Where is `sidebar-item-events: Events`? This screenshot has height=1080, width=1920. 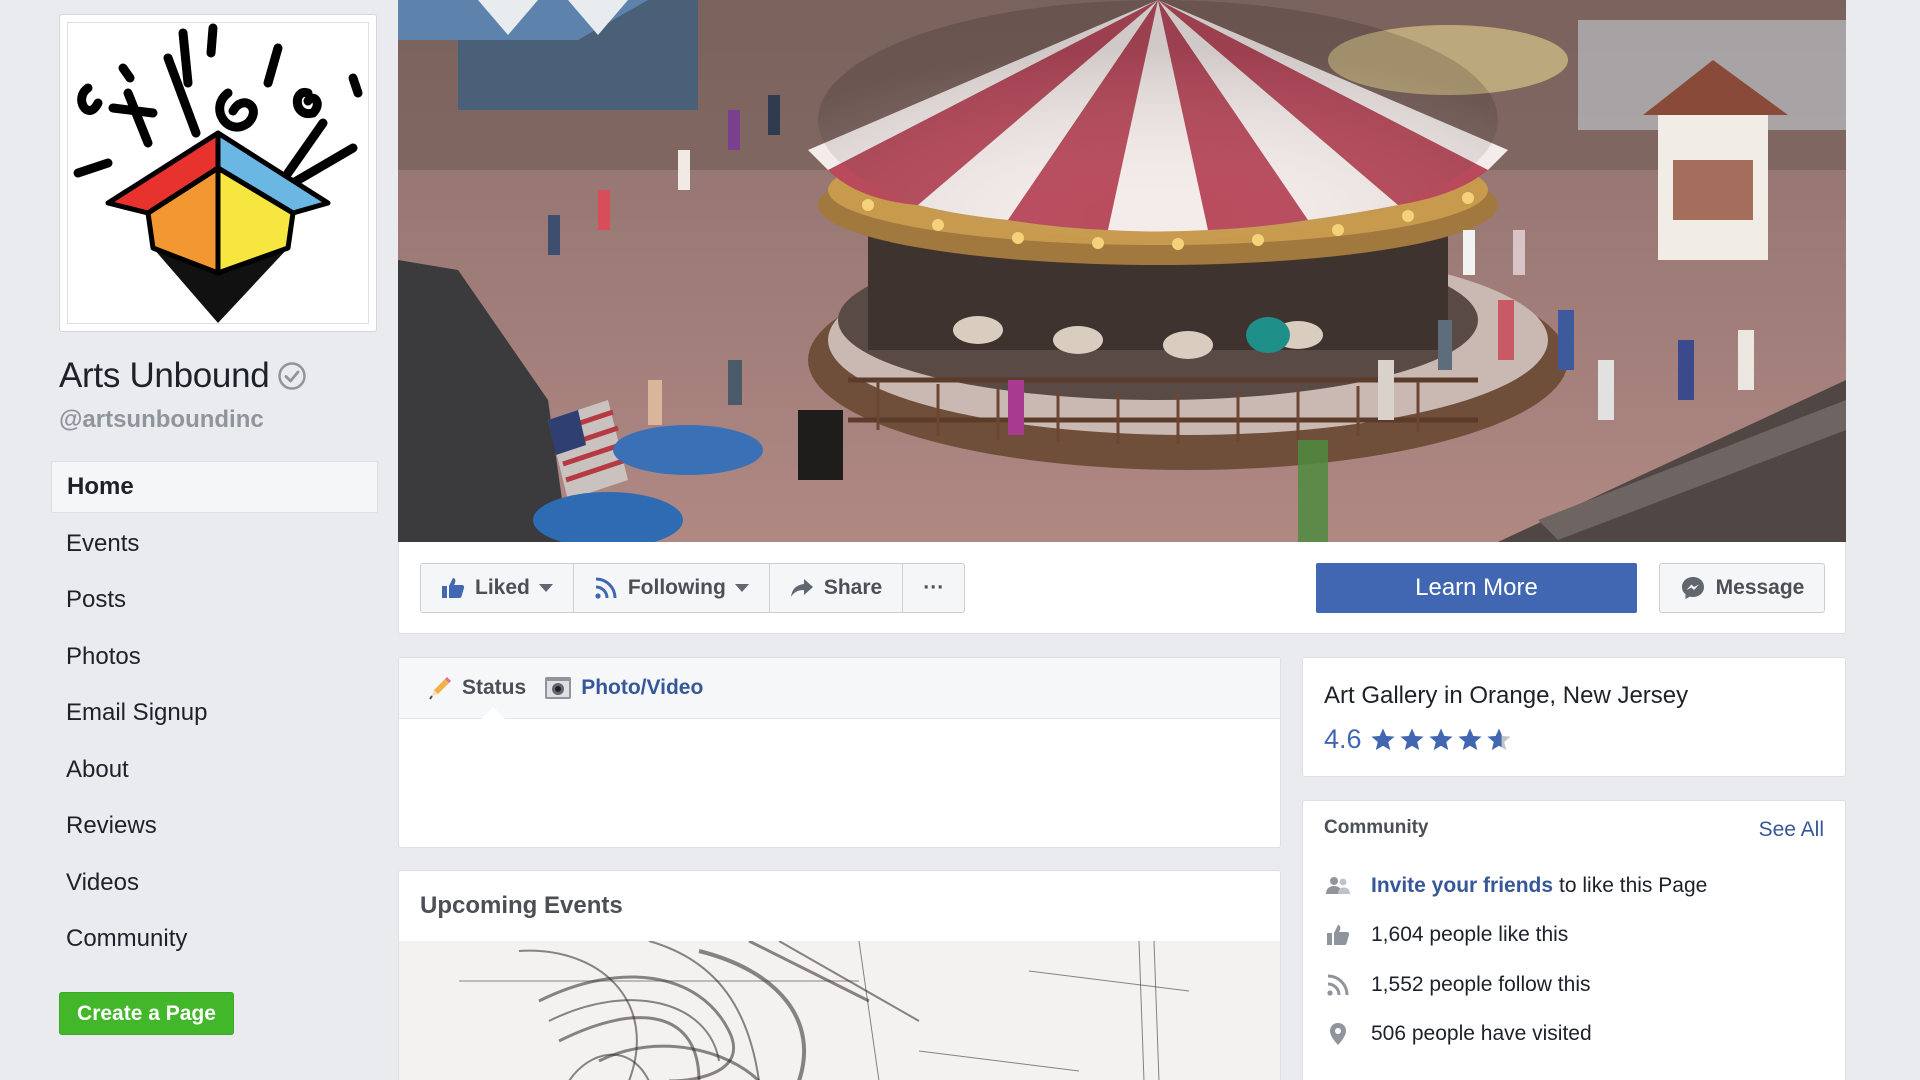 sidebar-item-events: Events is located at coordinates (214, 544).